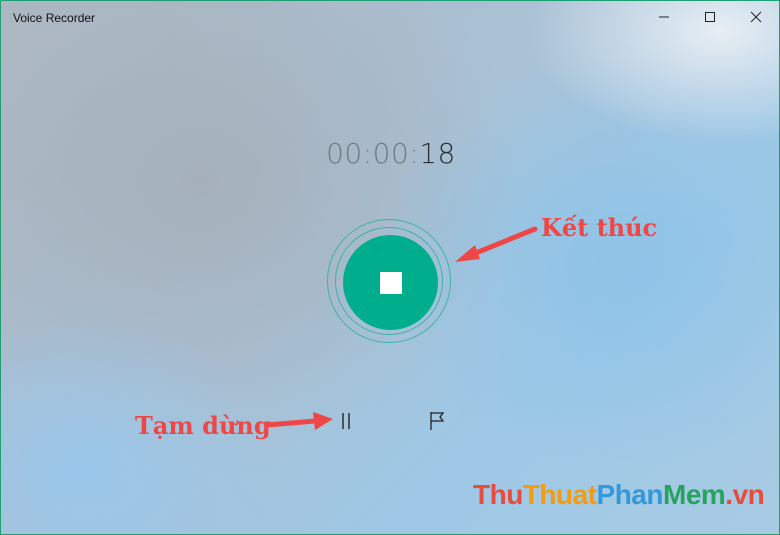  I want to click on flag-icon, so click(437, 421).